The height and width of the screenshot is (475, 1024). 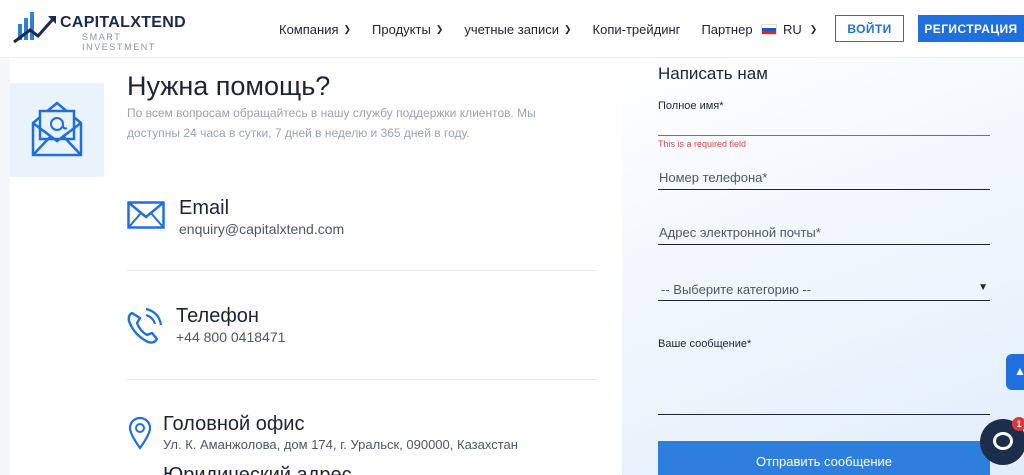 What do you see at coordinates (971, 28) in the screenshot?
I see `register-button: РЕГИСТРАЦИЯ` at bounding box center [971, 28].